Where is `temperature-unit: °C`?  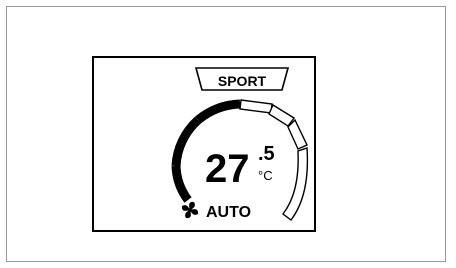
temperature-unit: °C is located at coordinates (265, 175).